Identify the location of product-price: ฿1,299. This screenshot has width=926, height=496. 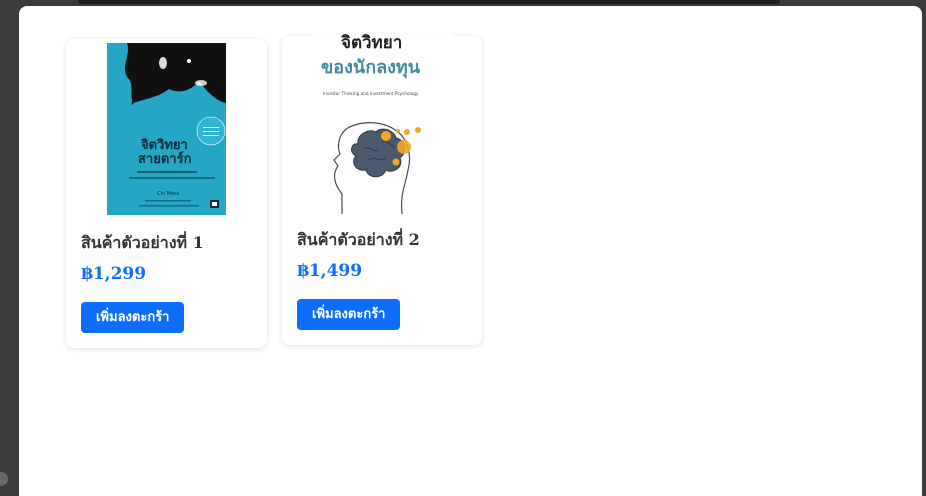
(114, 274).